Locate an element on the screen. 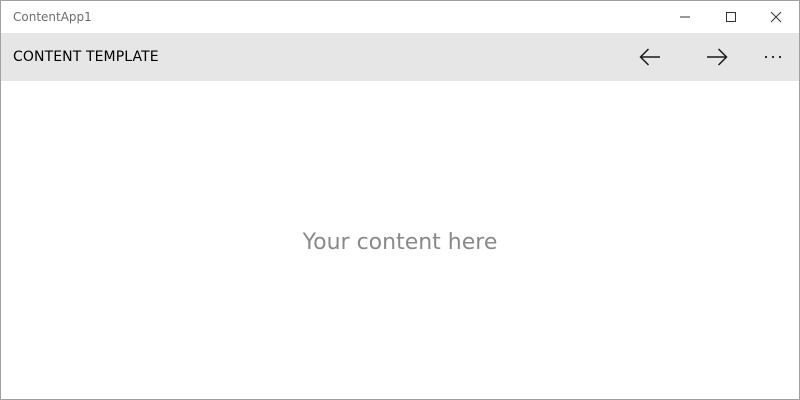 This screenshot has width=800, height=400. arrow-right-icon is located at coordinates (717, 57).